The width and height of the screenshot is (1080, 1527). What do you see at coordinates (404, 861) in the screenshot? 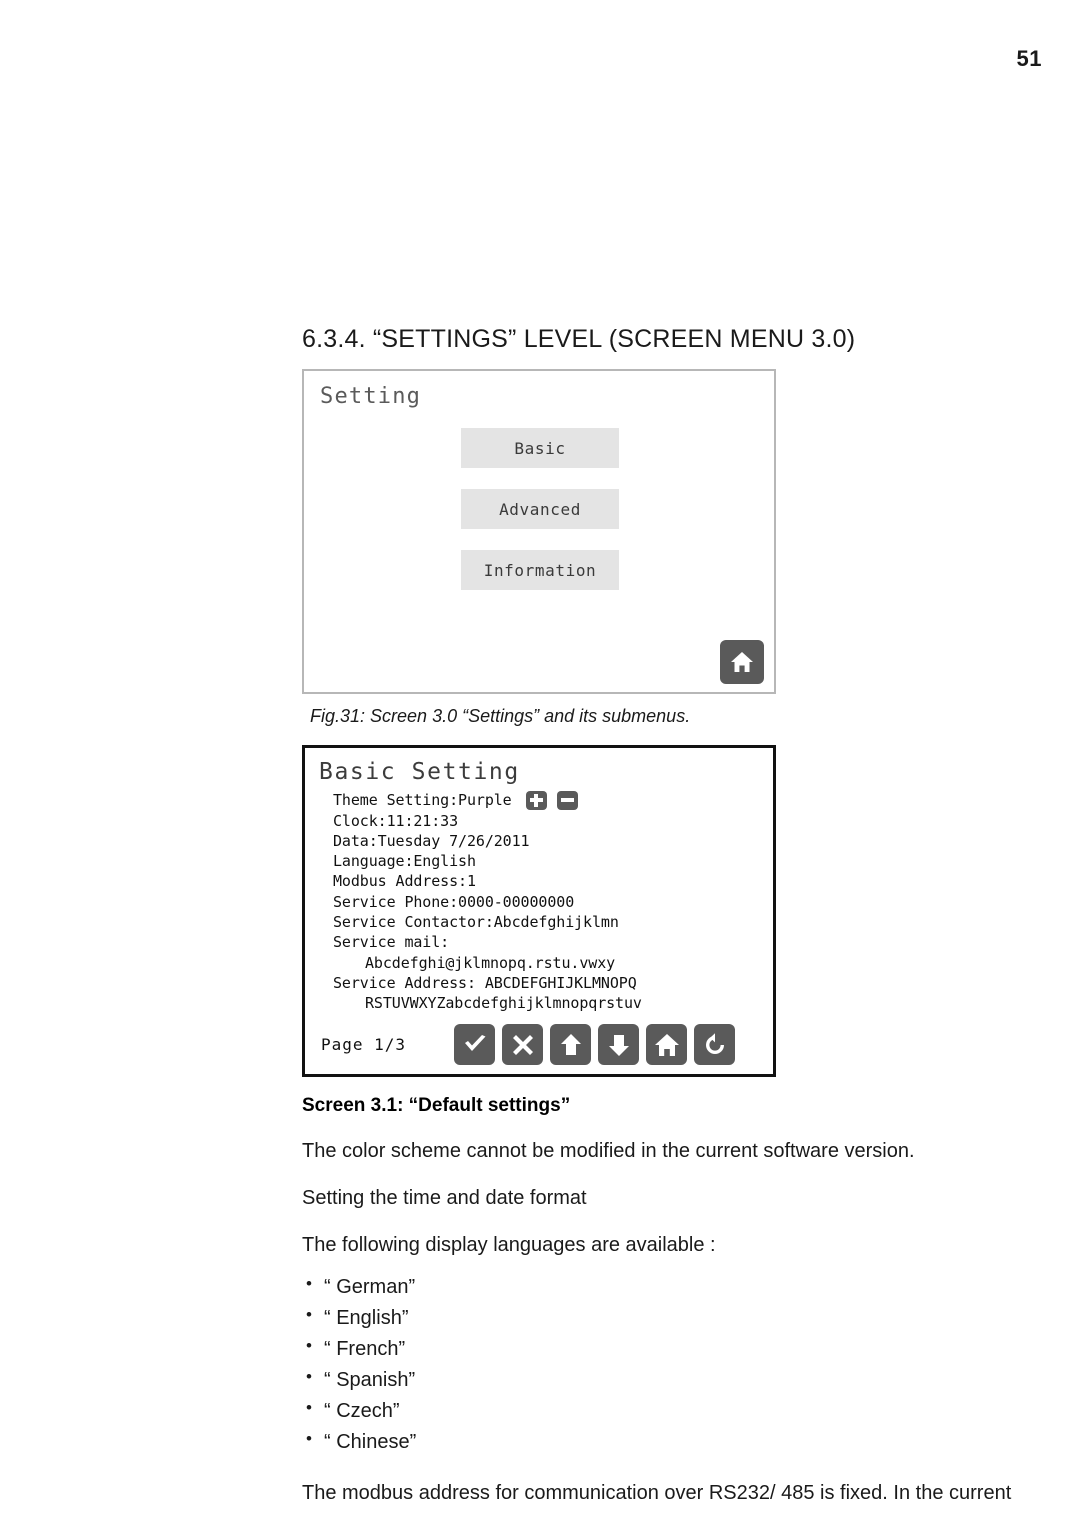
I see `language-value: Language:English` at bounding box center [404, 861].